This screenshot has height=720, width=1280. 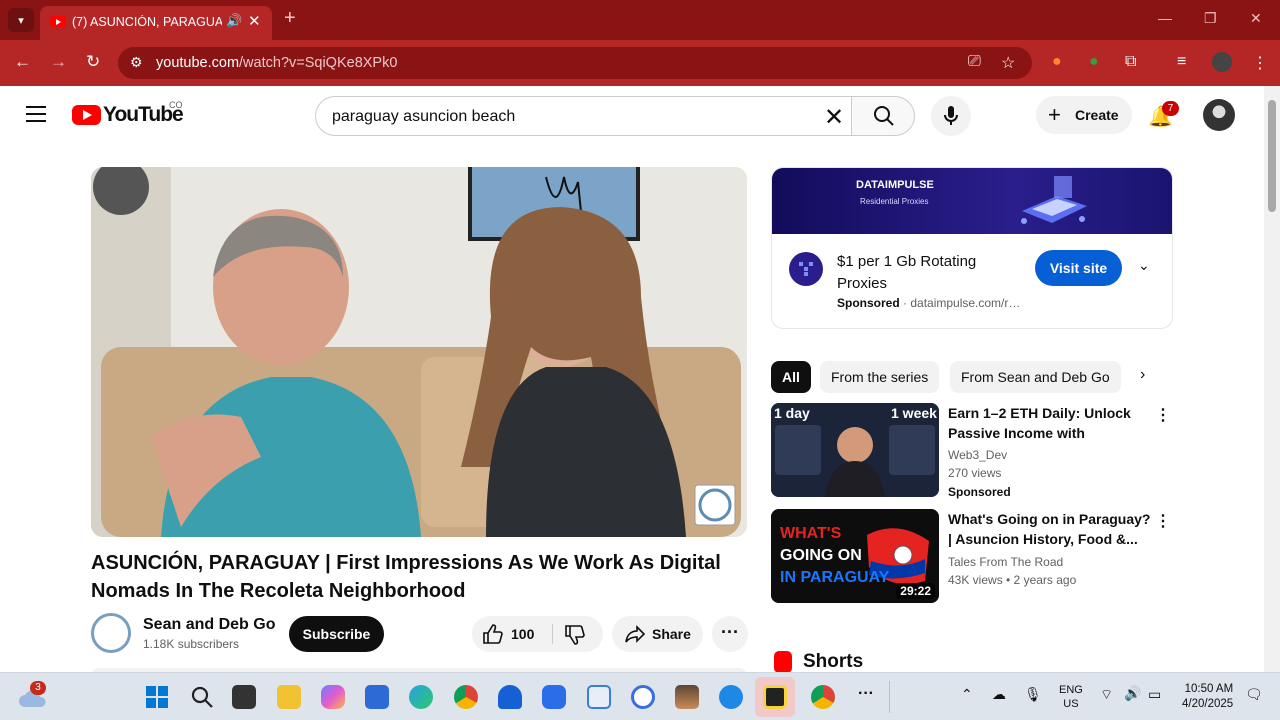 What do you see at coordinates (1219, 115) in the screenshot?
I see `account-avatar` at bounding box center [1219, 115].